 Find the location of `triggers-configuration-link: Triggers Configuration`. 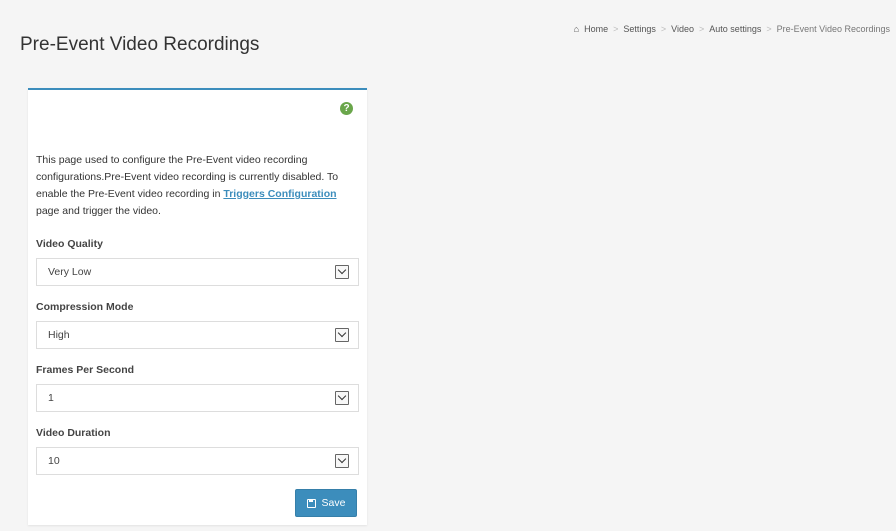

triggers-configuration-link: Triggers Configuration is located at coordinates (279, 194).